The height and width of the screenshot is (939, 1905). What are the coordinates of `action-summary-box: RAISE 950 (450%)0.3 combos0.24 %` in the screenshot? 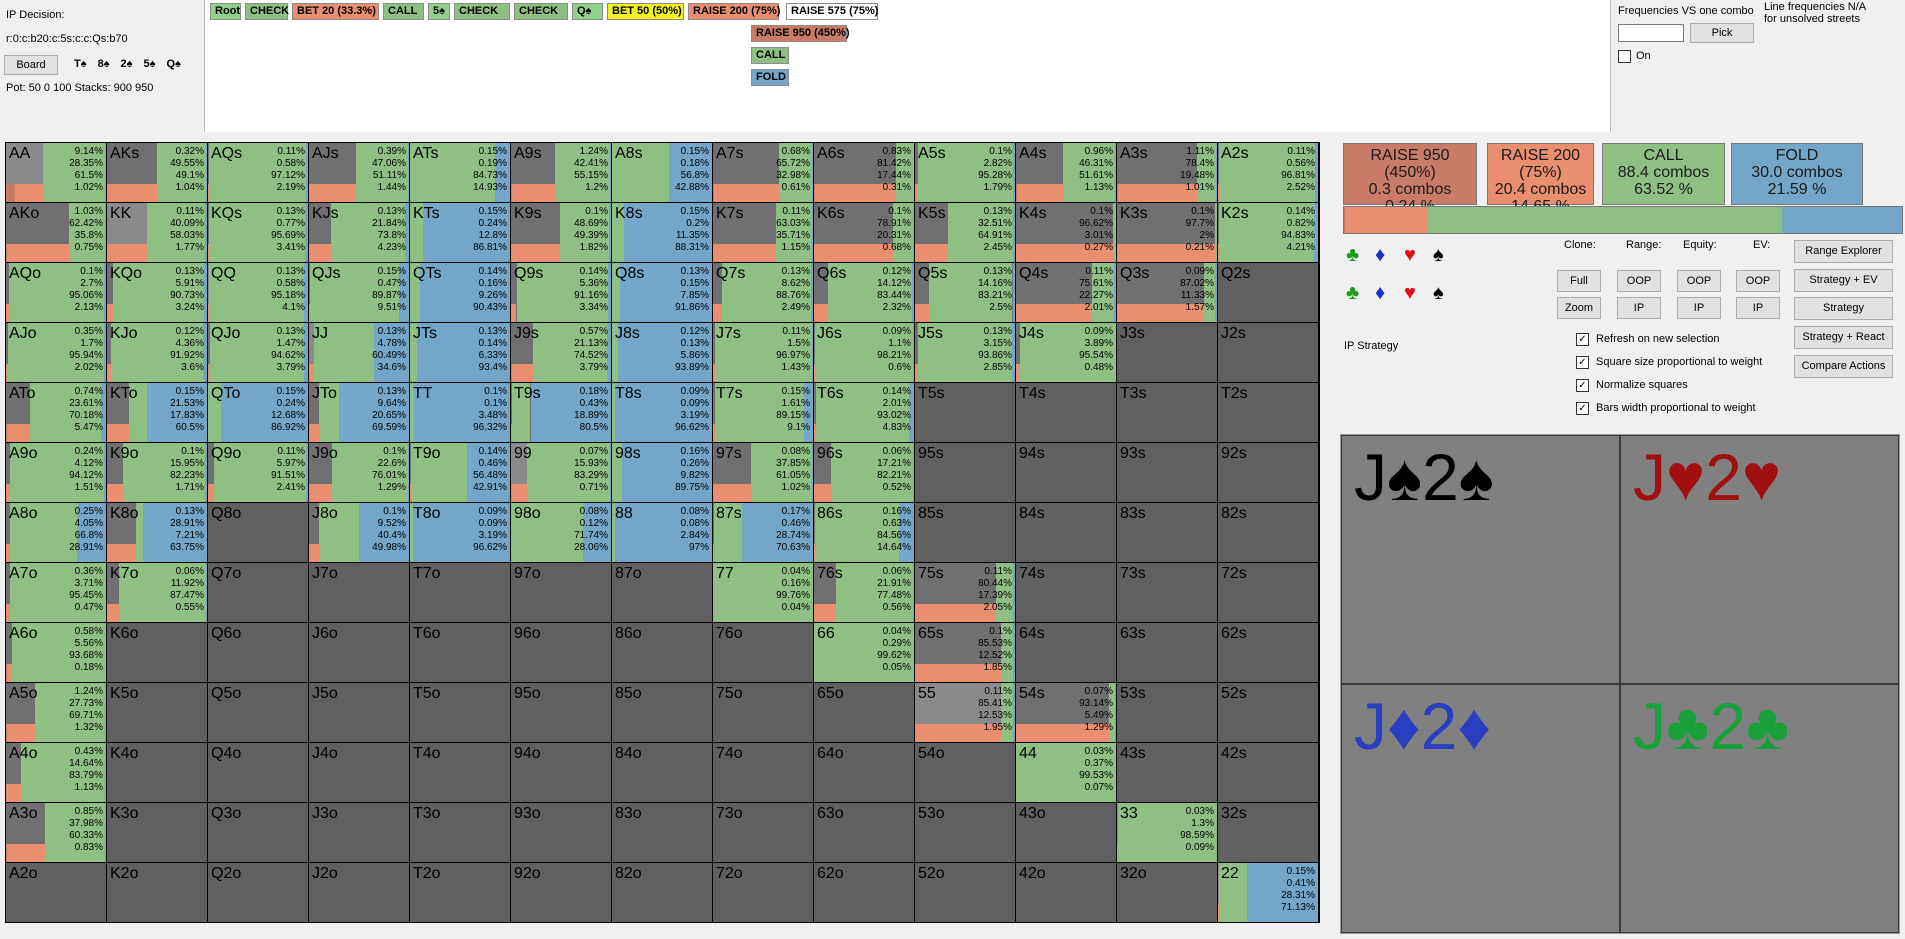 It's located at (1410, 179).